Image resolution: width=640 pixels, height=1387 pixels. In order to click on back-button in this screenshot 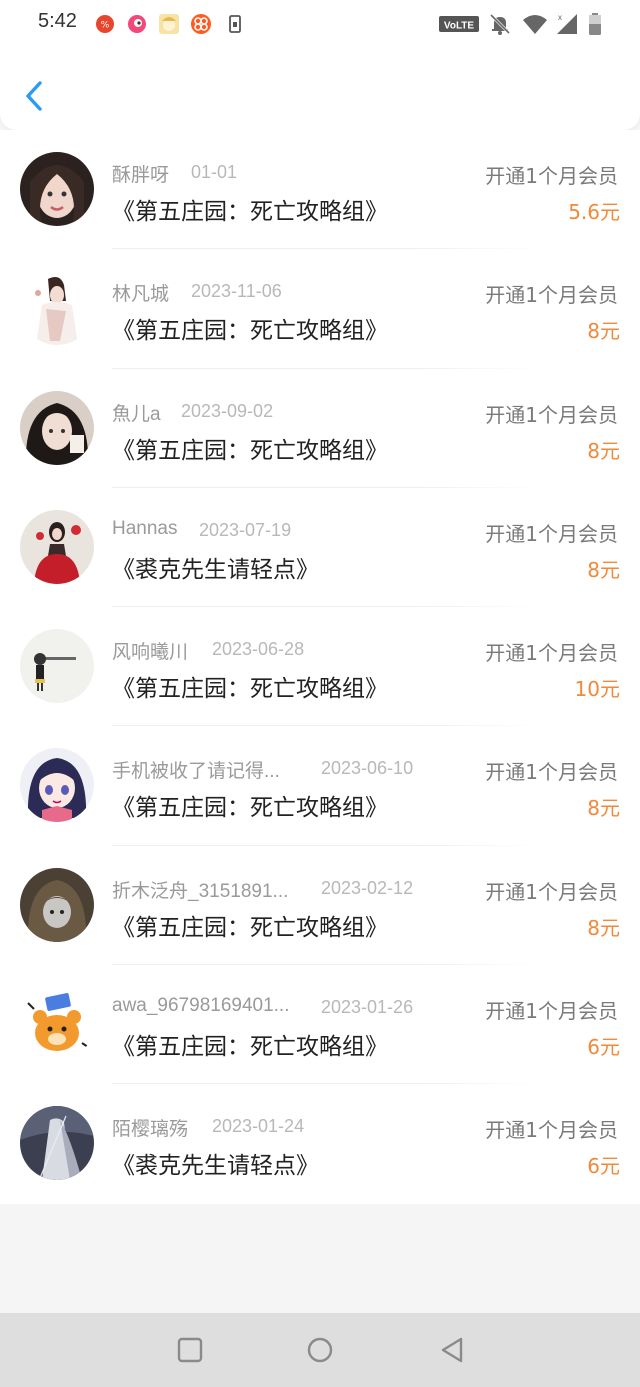, I will do `click(36, 96)`.